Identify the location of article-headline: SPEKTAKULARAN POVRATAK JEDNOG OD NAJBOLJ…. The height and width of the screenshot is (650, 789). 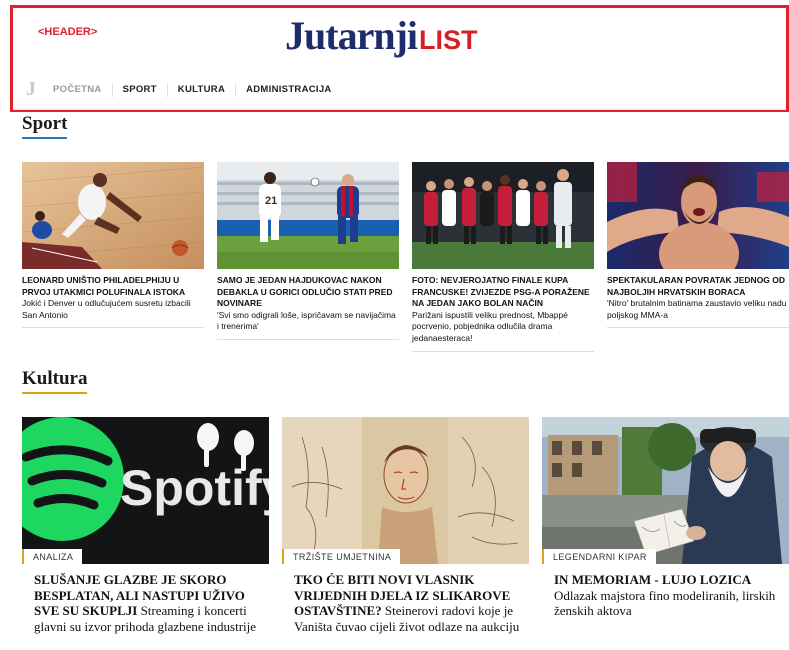
(698, 286).